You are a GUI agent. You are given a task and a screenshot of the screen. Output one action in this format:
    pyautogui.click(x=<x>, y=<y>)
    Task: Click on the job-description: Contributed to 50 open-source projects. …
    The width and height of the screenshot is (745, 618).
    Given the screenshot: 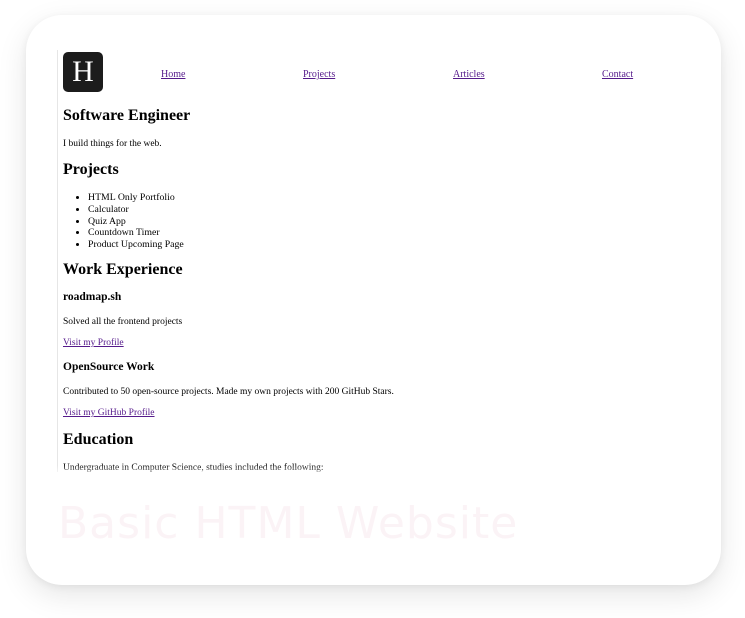 What is the action you would take?
    pyautogui.click(x=228, y=392)
    